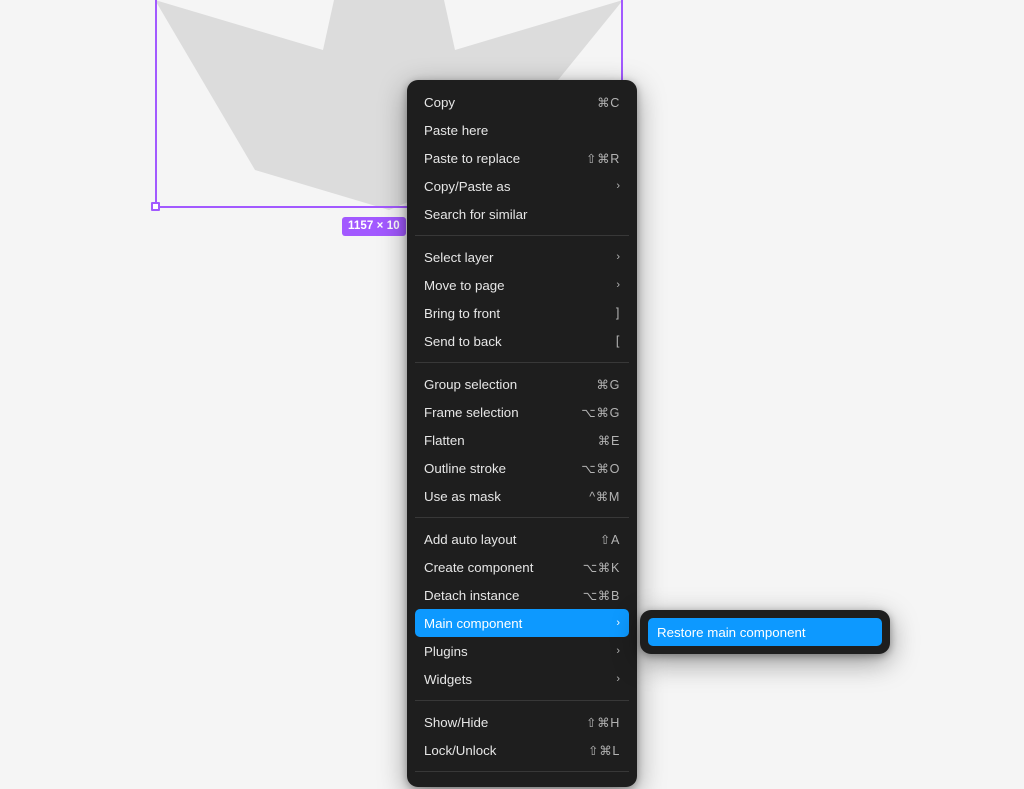 The width and height of the screenshot is (1024, 789). What do you see at coordinates (462, 496) in the screenshot?
I see `menu-item-label: Use as mask` at bounding box center [462, 496].